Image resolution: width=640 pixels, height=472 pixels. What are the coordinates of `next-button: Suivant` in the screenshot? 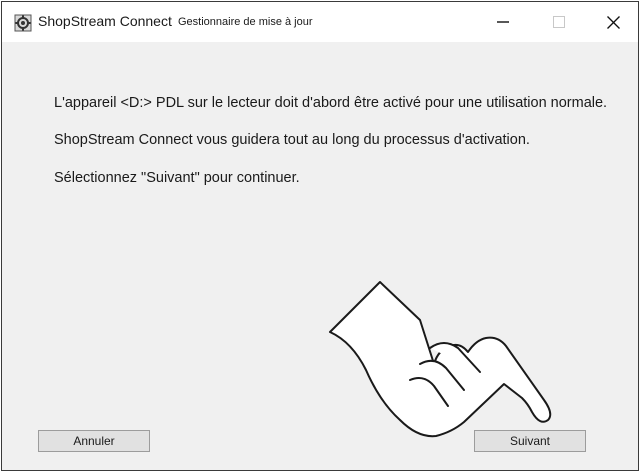 It's located at (530, 441).